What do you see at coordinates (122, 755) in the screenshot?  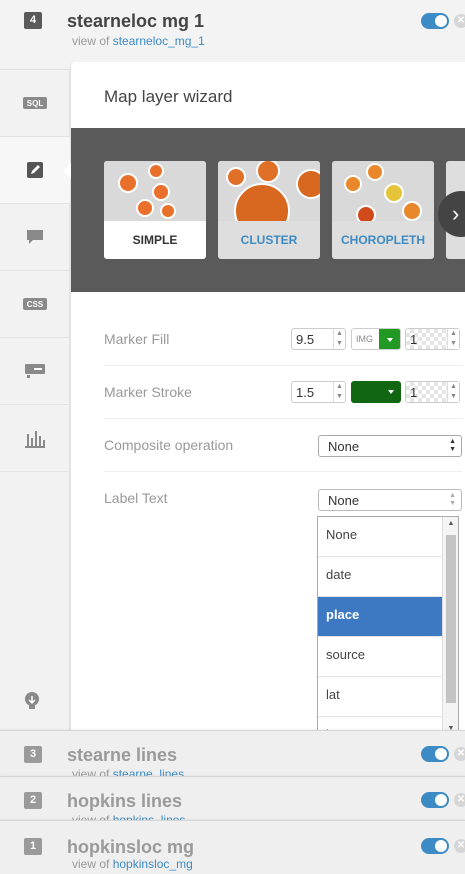 I see `layer-title: stearne lines` at bounding box center [122, 755].